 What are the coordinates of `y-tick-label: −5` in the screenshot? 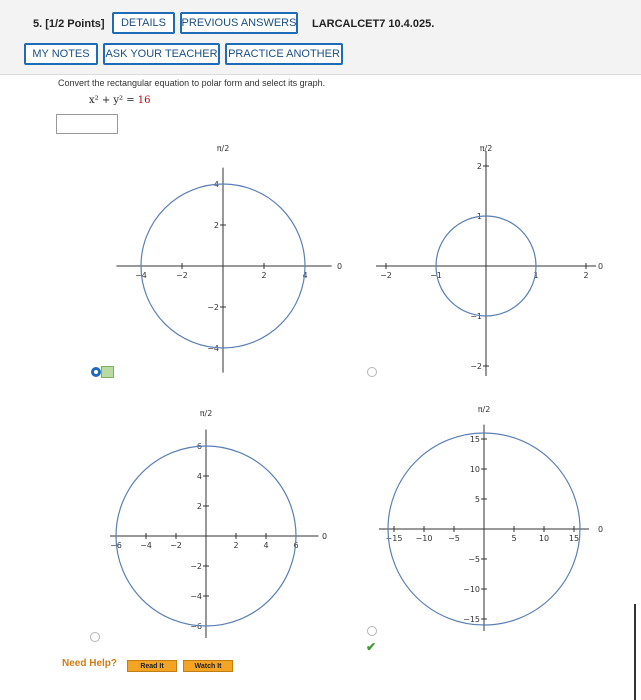 It's located at (474, 559).